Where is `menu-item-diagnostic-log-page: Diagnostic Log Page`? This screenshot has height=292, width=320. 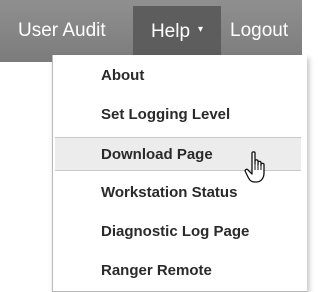
menu-item-diagnostic-log-page: Diagnostic Log Page is located at coordinates (178, 232).